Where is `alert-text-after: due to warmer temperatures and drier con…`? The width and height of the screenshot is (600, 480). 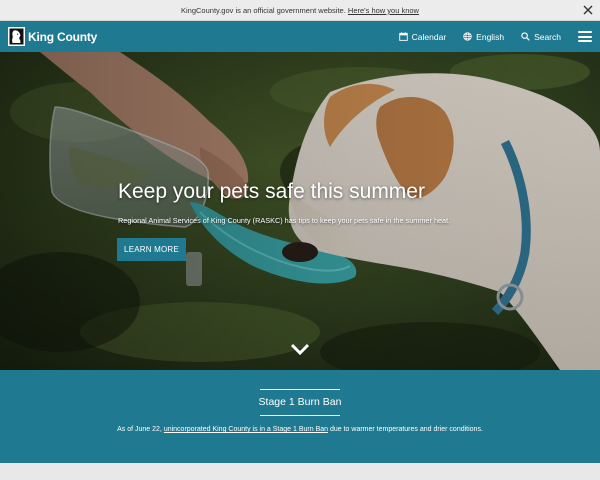 alert-text-after: due to warmer temperatures and drier con… is located at coordinates (405, 429).